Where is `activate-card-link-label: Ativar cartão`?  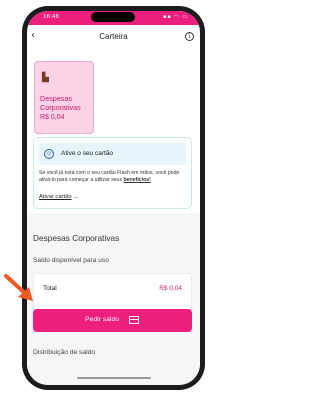 activate-card-link-label: Ativar cartão is located at coordinates (55, 197).